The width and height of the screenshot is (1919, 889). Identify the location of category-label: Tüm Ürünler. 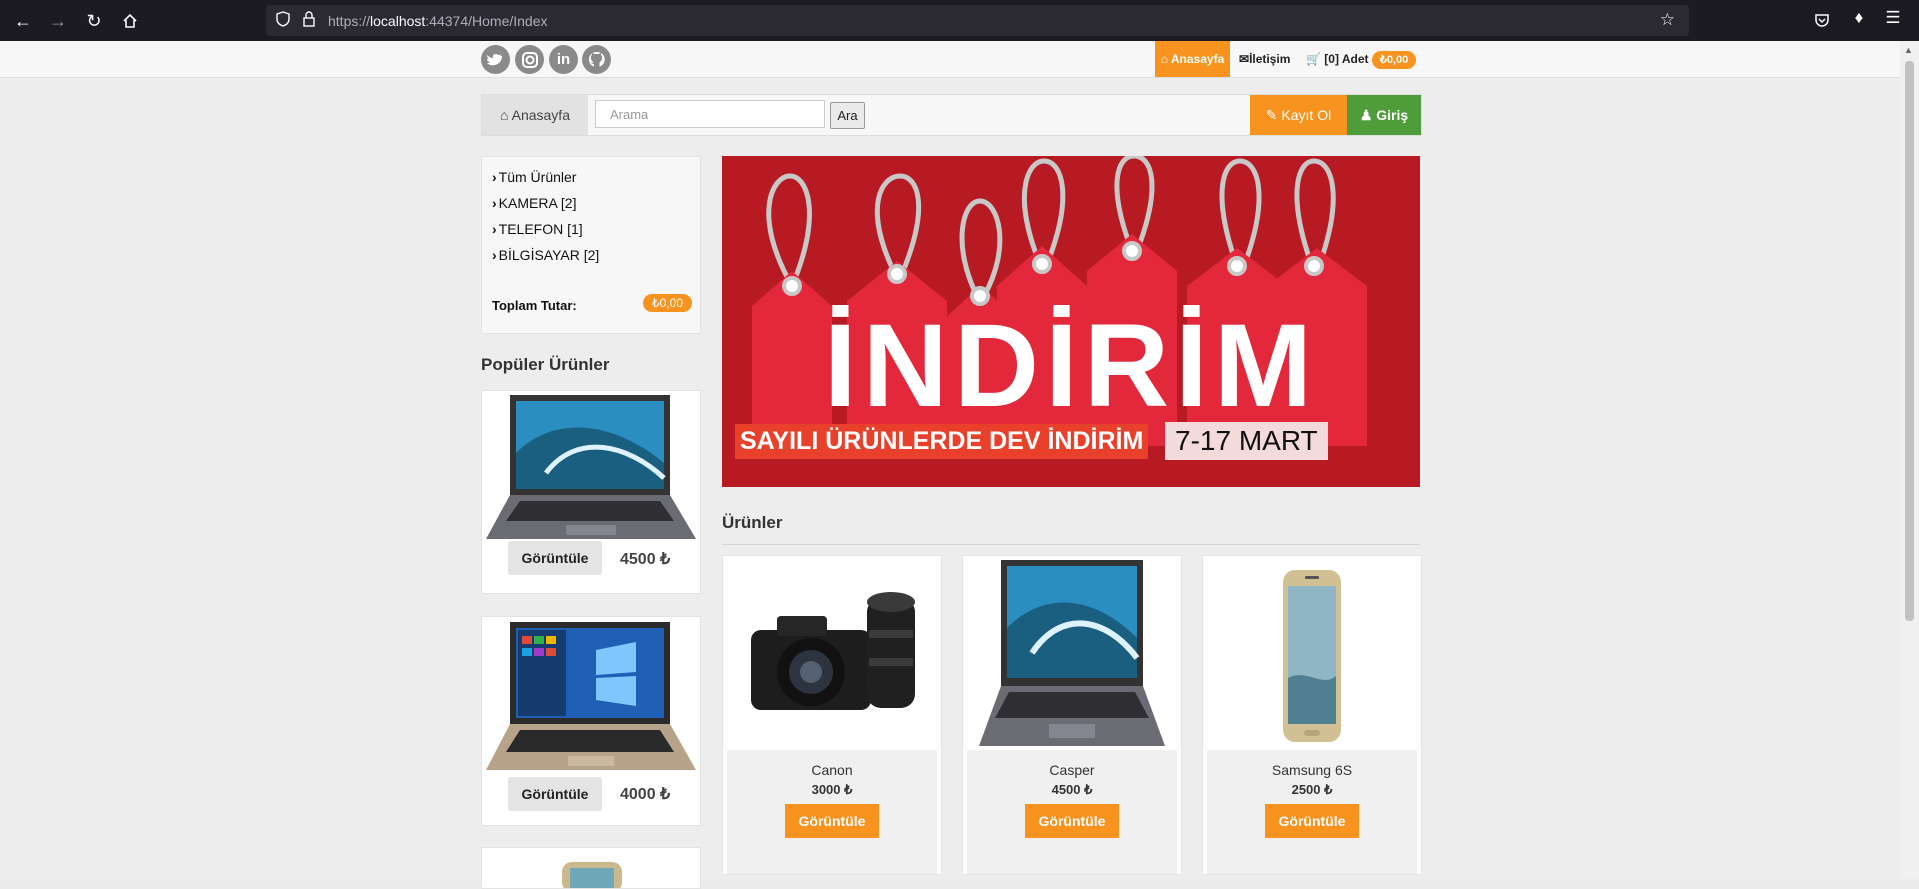
(537, 177).